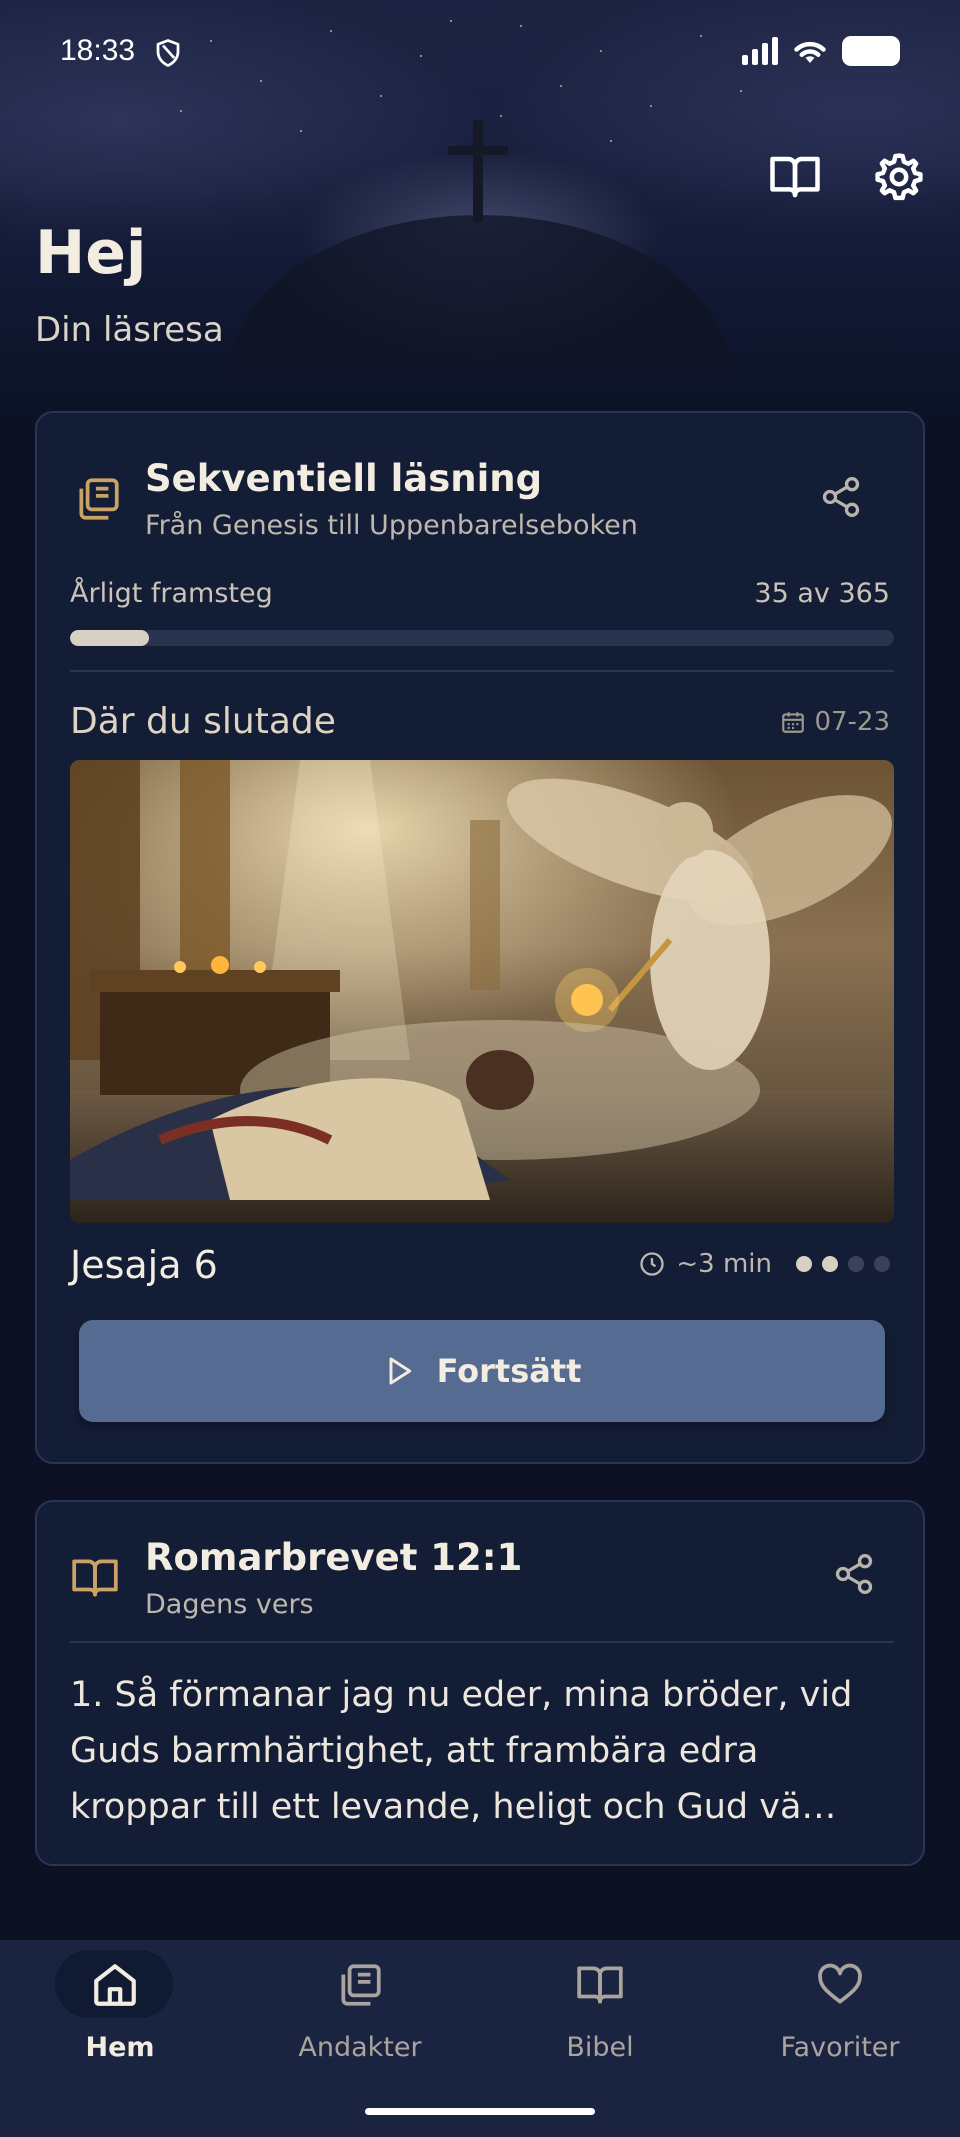  What do you see at coordinates (129, 330) in the screenshot?
I see `greeting-subtitle: Din läsresa` at bounding box center [129, 330].